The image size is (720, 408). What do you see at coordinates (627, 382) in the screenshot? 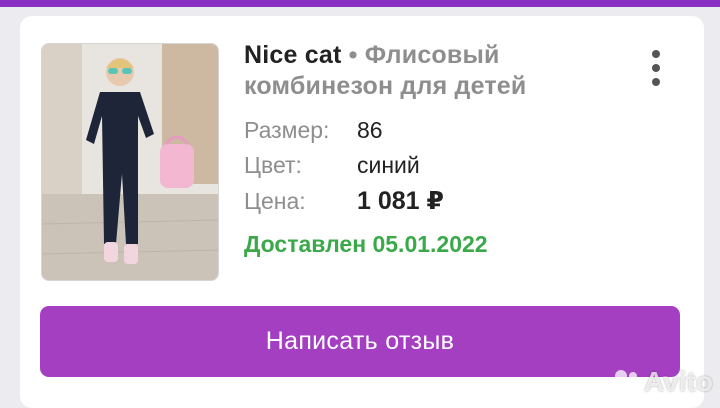
I see `avito-logo-icon` at bounding box center [627, 382].